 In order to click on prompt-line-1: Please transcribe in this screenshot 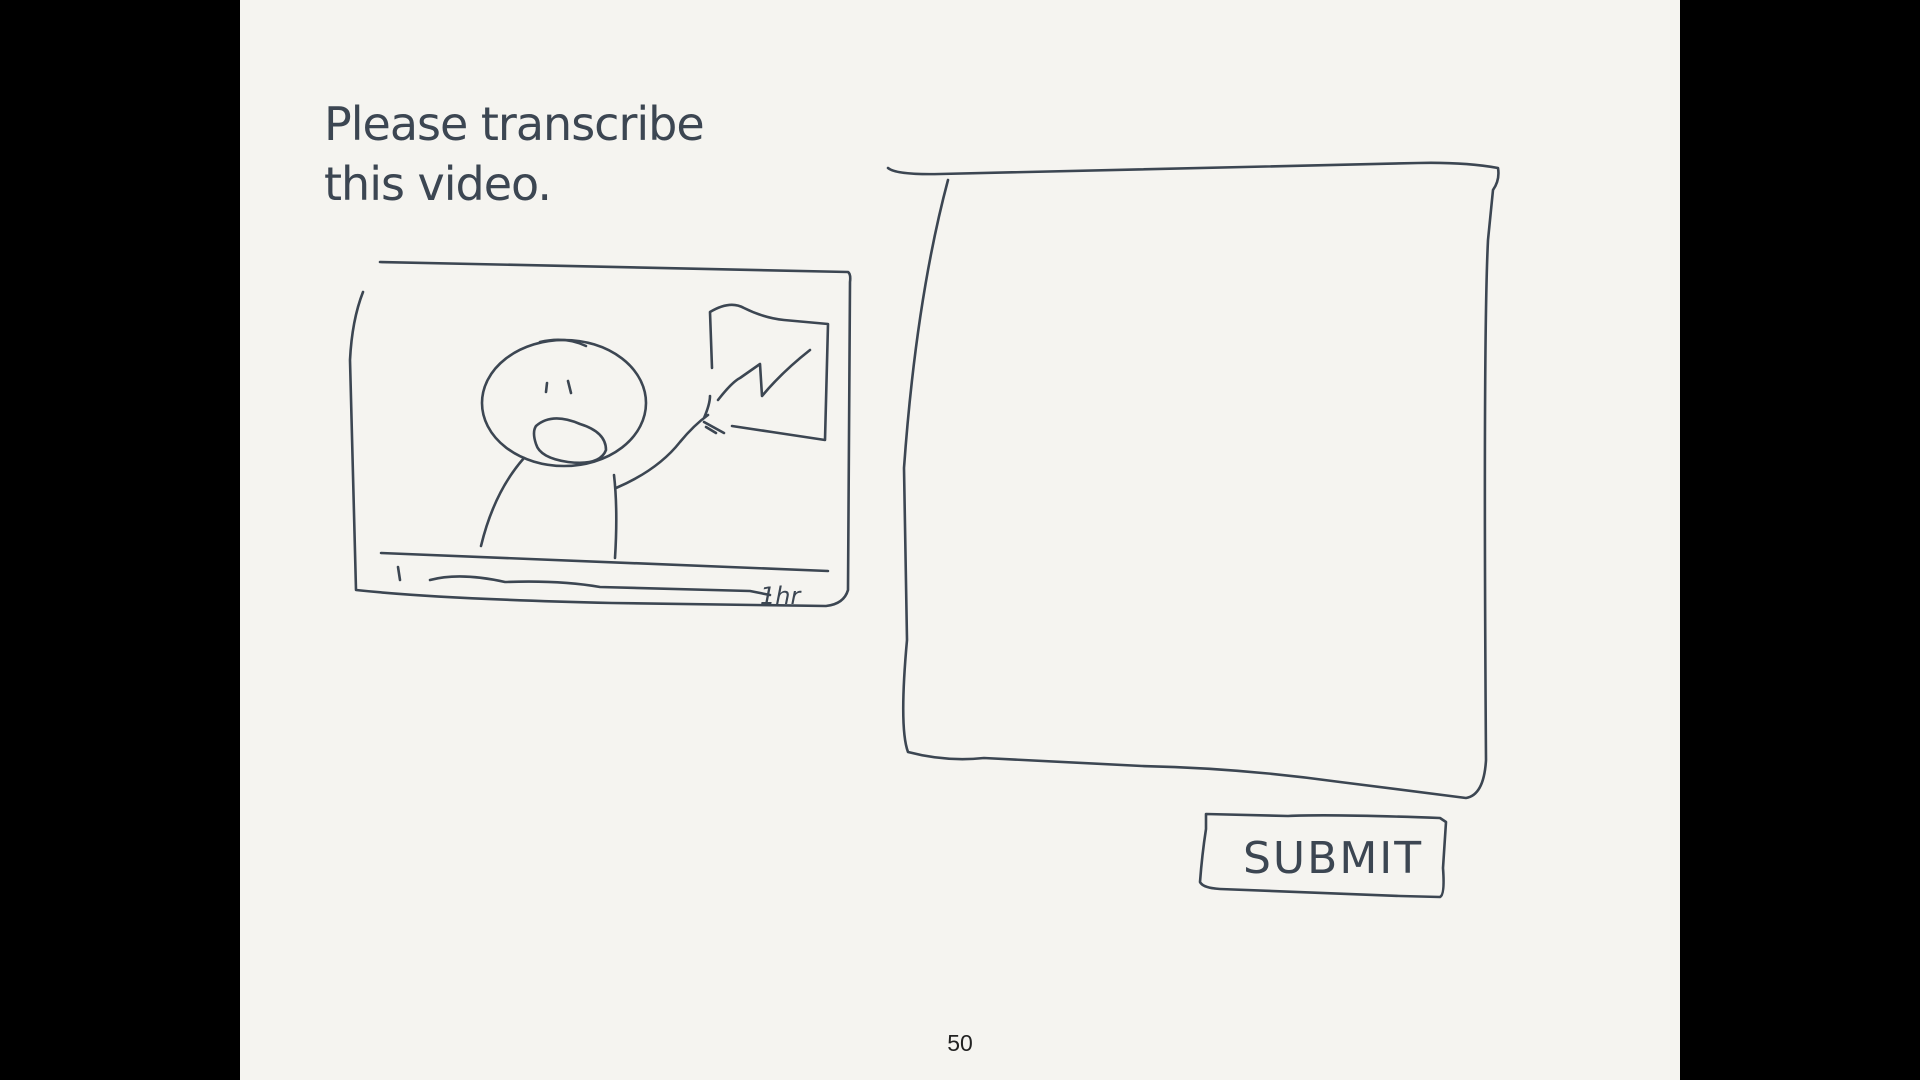, I will do `click(514, 124)`.